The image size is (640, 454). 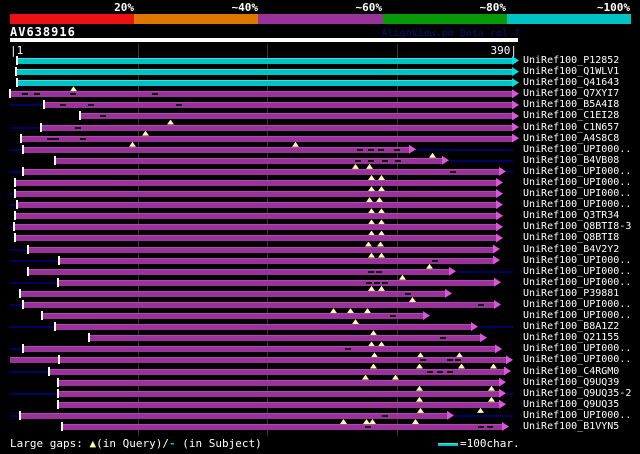 I want to click on subject-label: UniRef100_B8A1Z2, so click(x=571, y=326).